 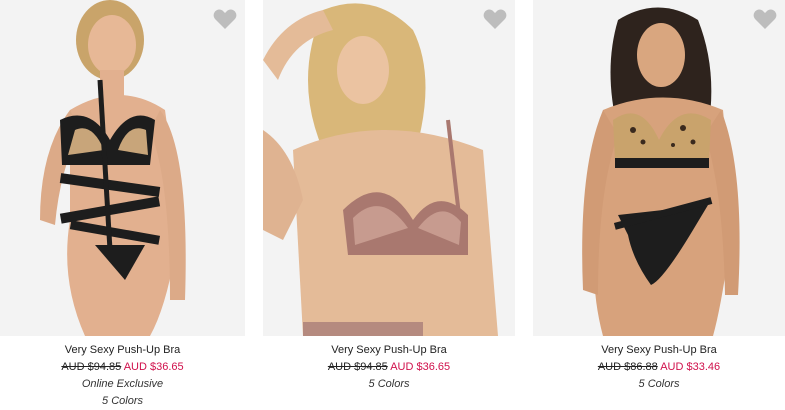 What do you see at coordinates (122, 384) in the screenshot?
I see `online-exclusive-badge: Online Exclusive` at bounding box center [122, 384].